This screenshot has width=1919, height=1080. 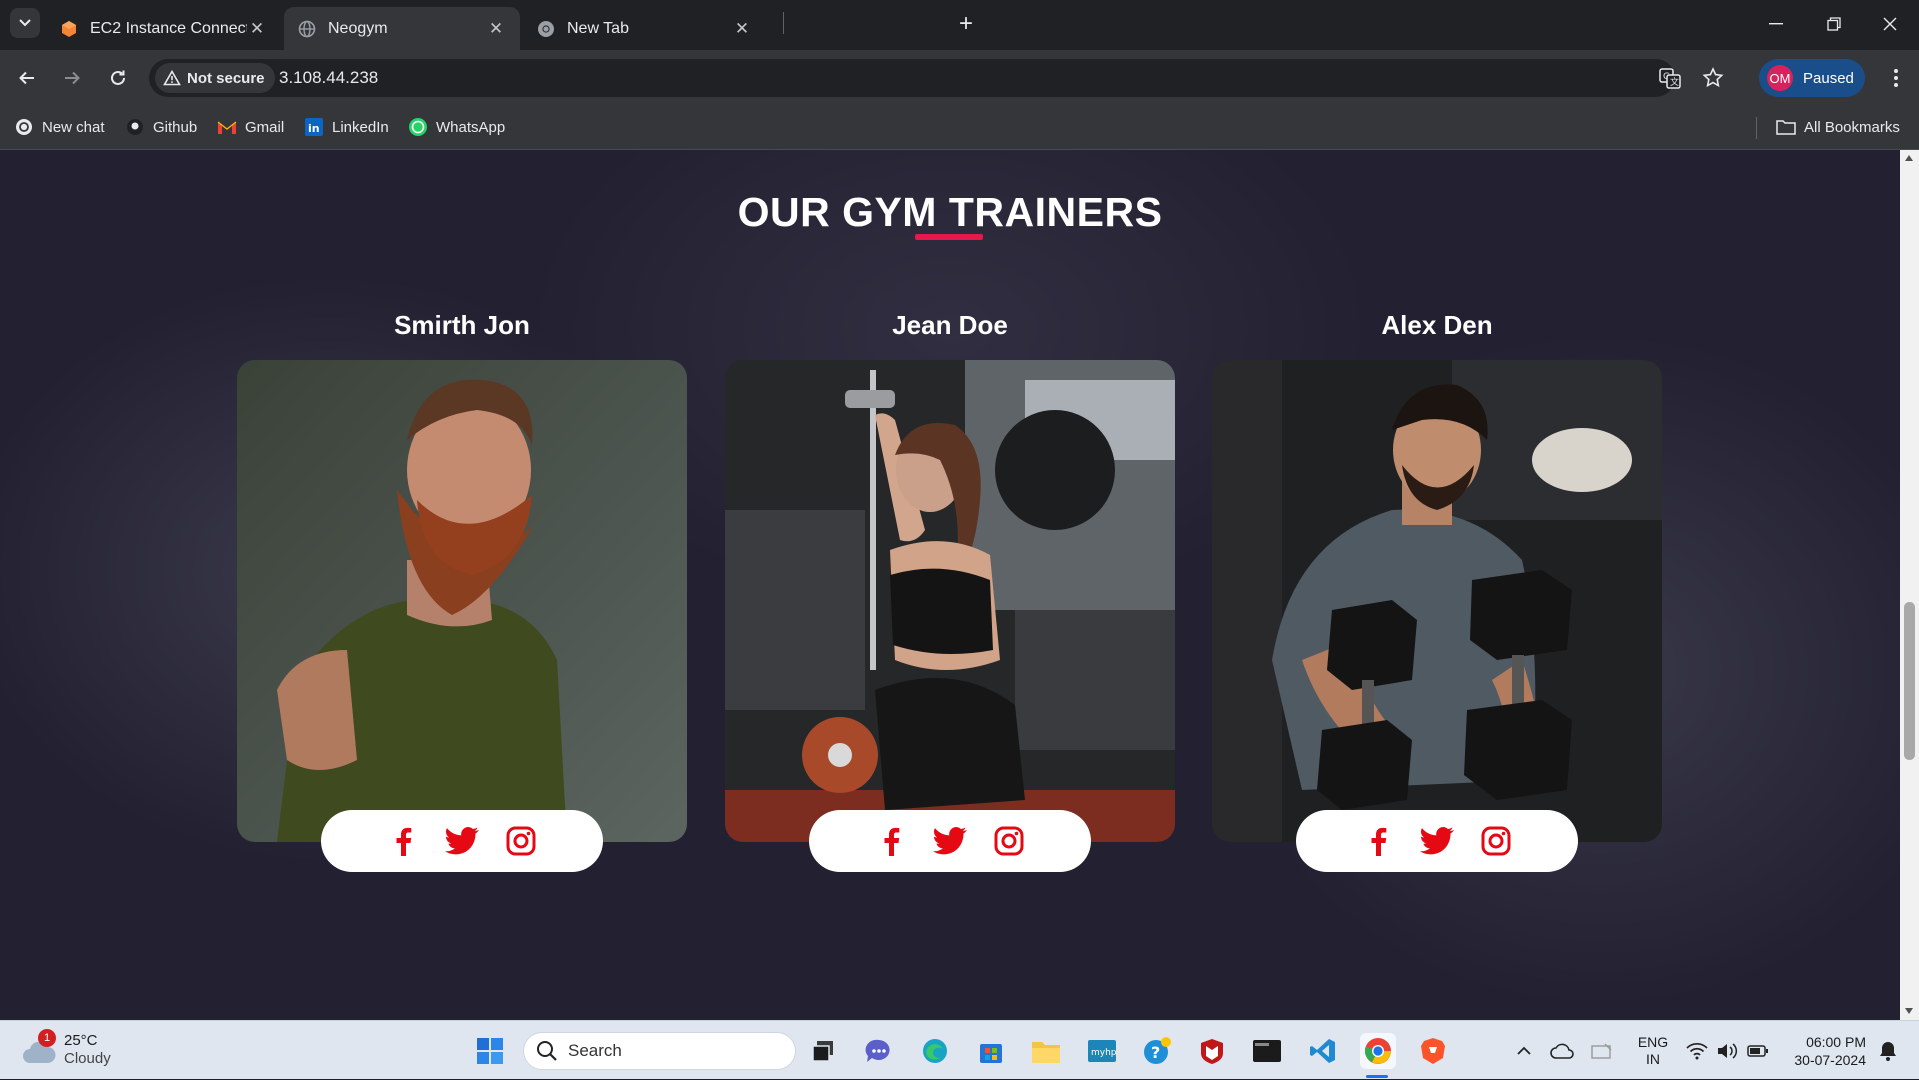 I want to click on tab-divider, so click(x=783, y=23).